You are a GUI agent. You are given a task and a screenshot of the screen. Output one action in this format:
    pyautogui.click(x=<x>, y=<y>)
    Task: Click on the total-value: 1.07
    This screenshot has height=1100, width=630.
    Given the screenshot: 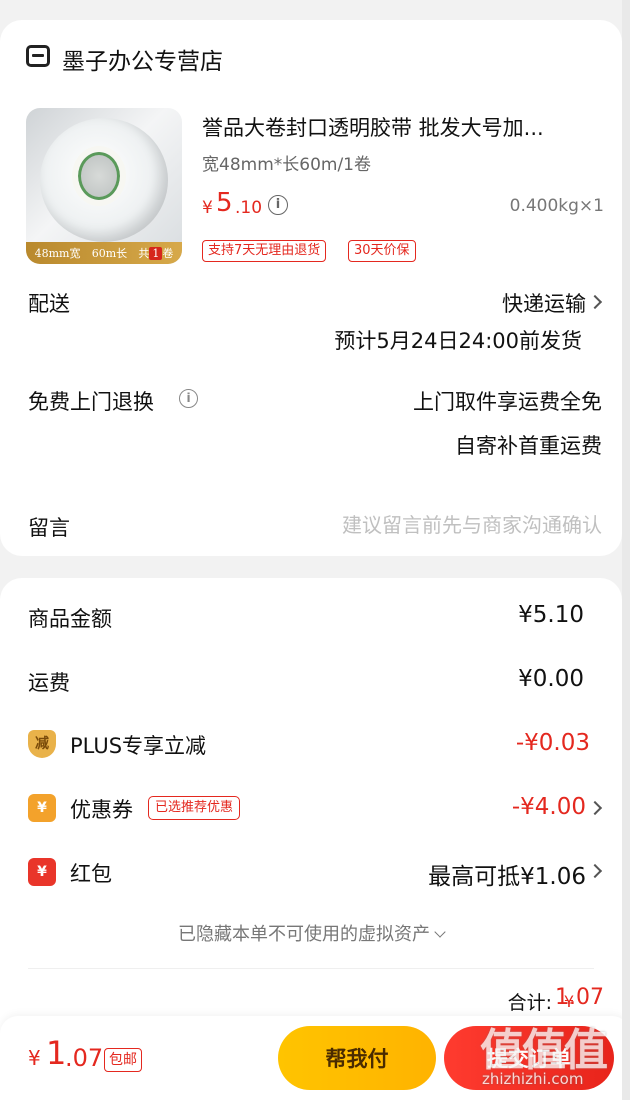 What is the action you would take?
    pyautogui.click(x=579, y=997)
    